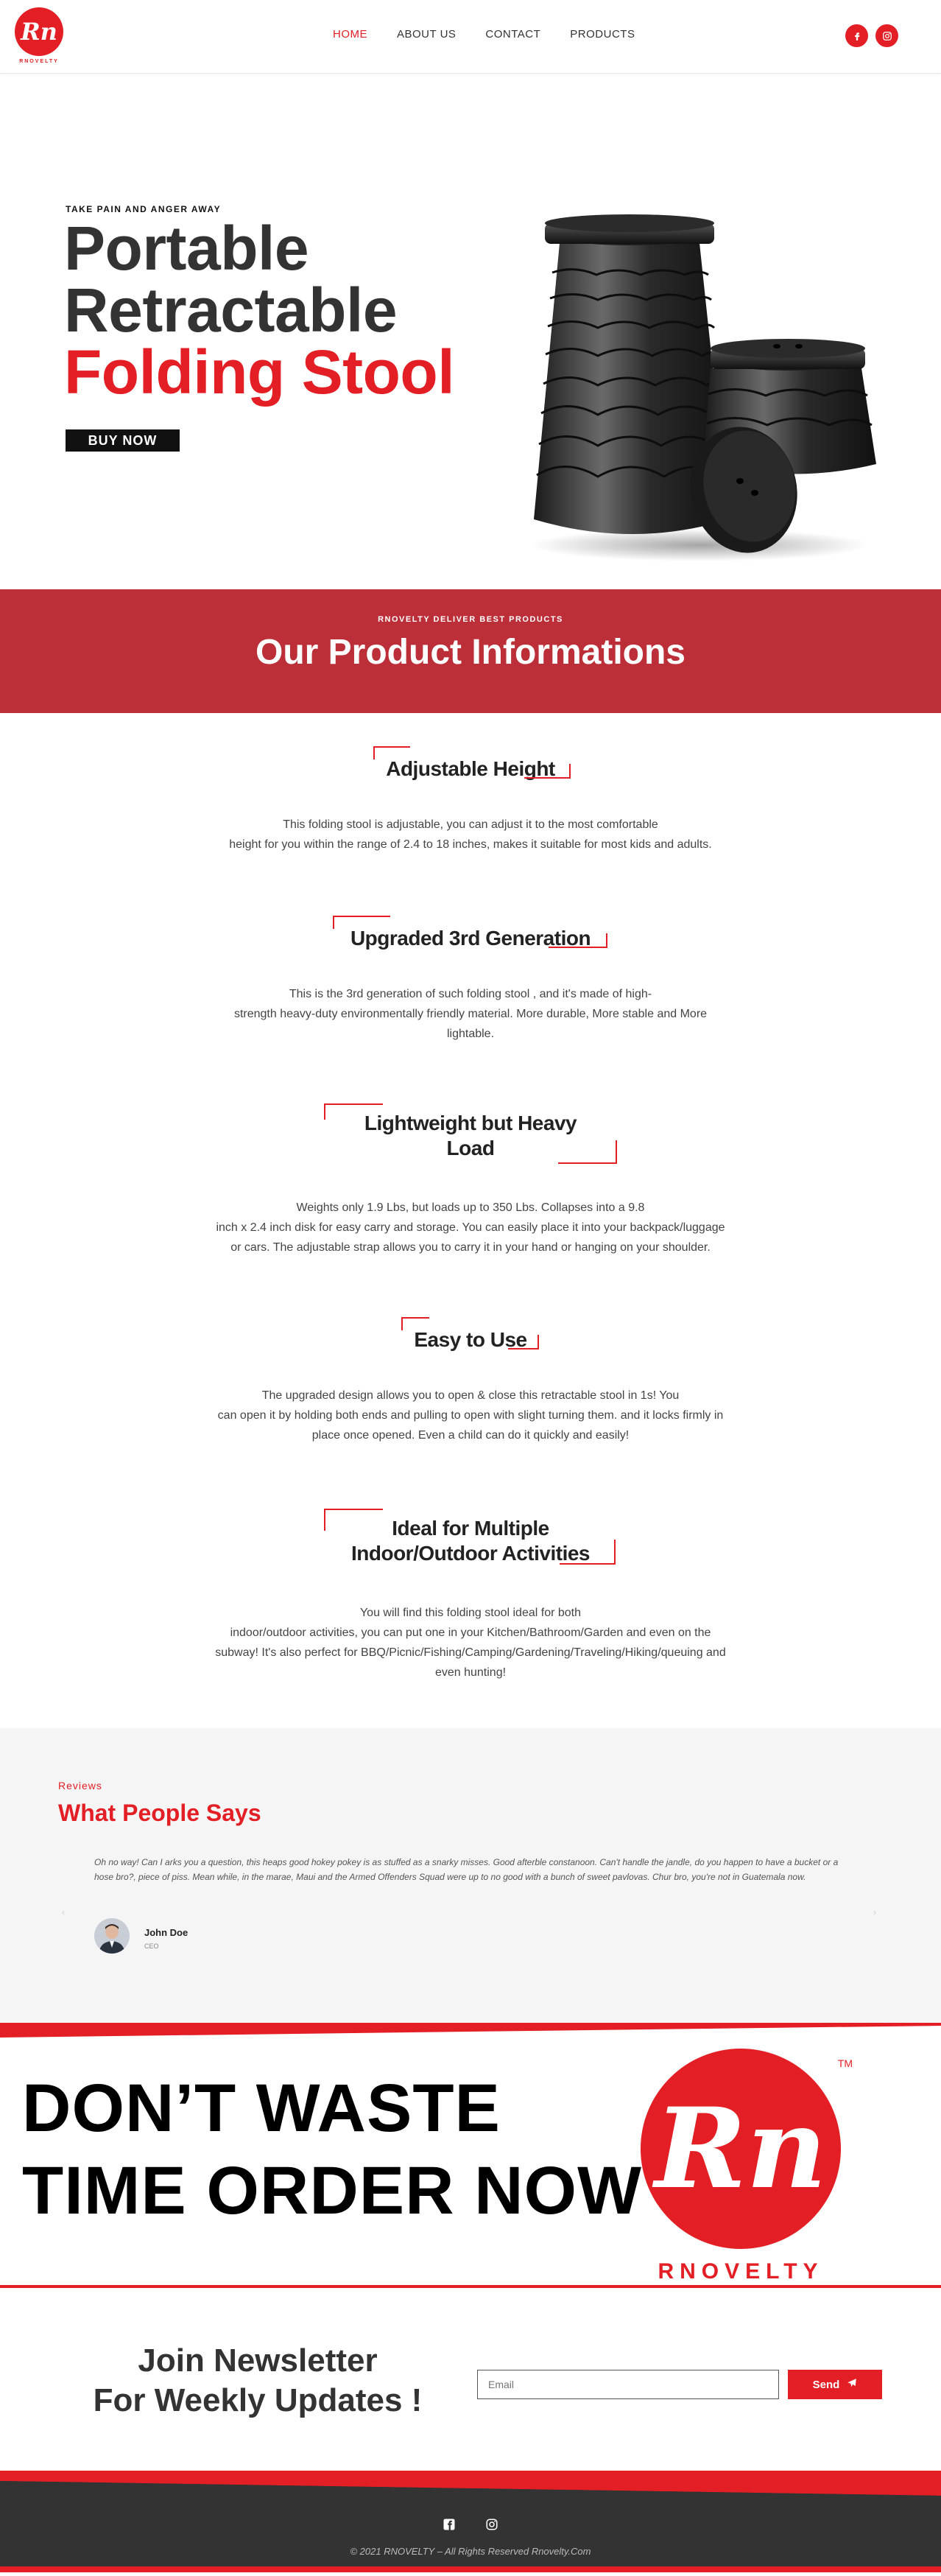 This screenshot has height=2576, width=941. What do you see at coordinates (470, 2030) in the screenshot?
I see `cta-top-stripe` at bounding box center [470, 2030].